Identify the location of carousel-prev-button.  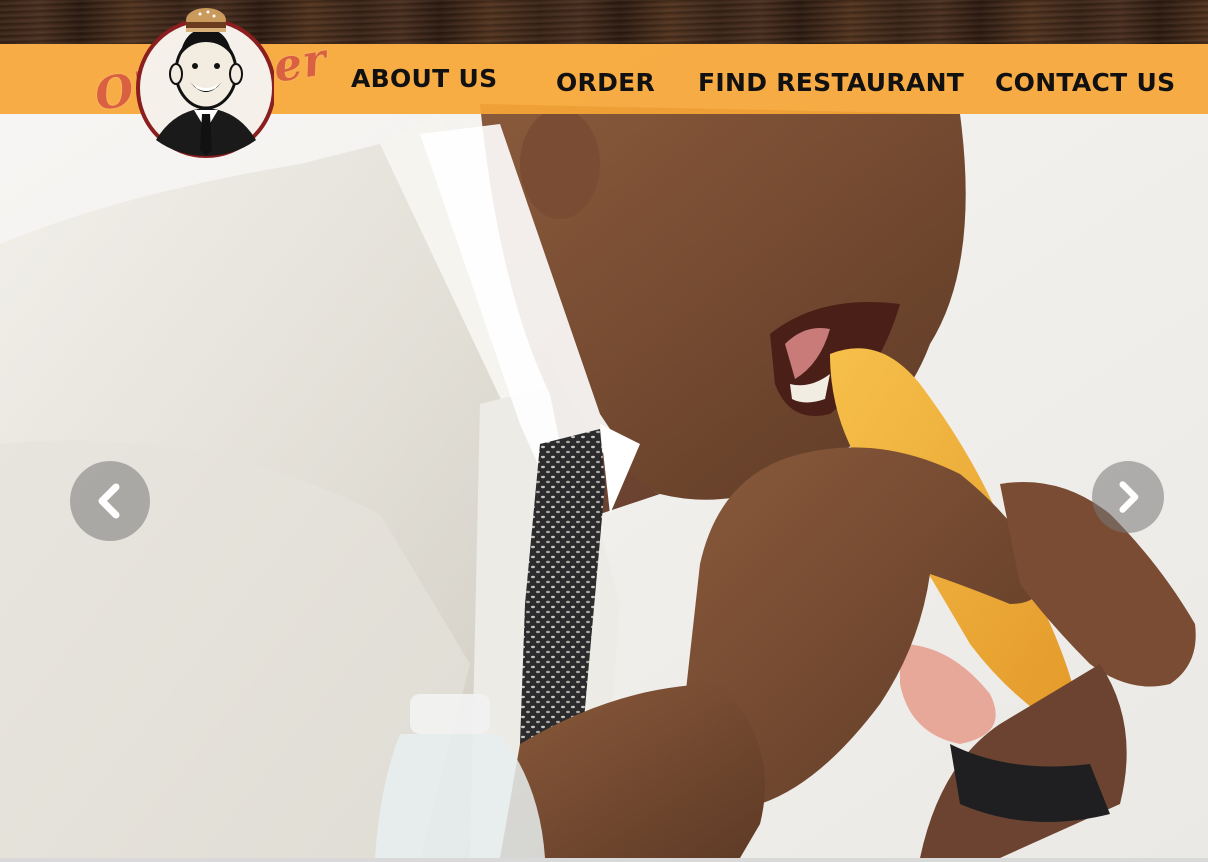
(110, 501).